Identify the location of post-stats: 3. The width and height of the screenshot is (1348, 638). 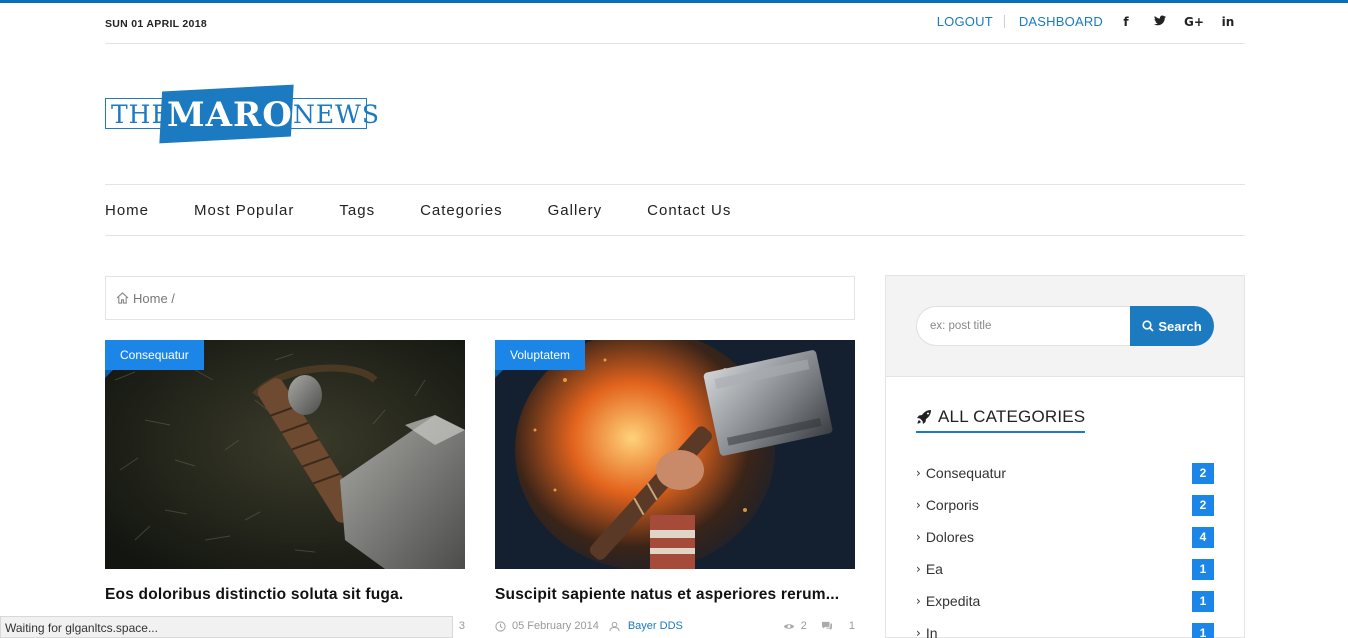
(462, 626).